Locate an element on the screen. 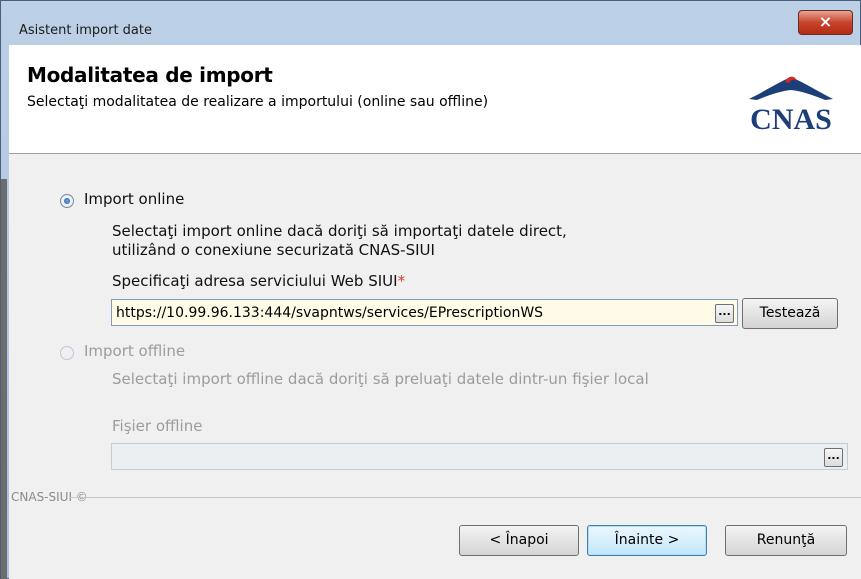 The image size is (861, 579). import-online-radio is located at coordinates (67, 201).